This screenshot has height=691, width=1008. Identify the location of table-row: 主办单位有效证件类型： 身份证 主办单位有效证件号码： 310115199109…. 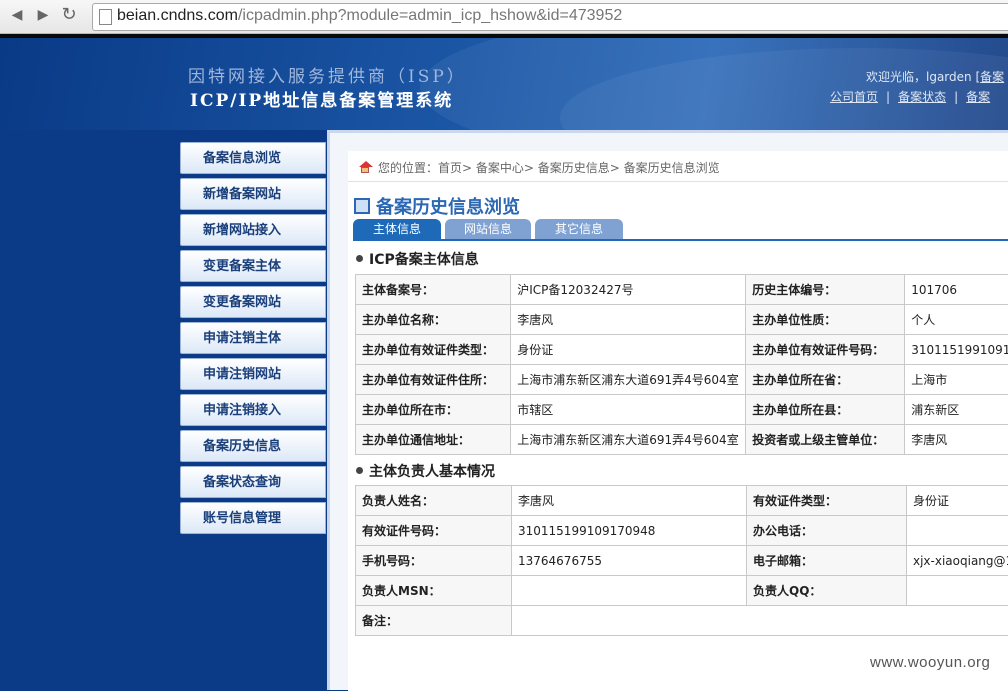
(682, 350).